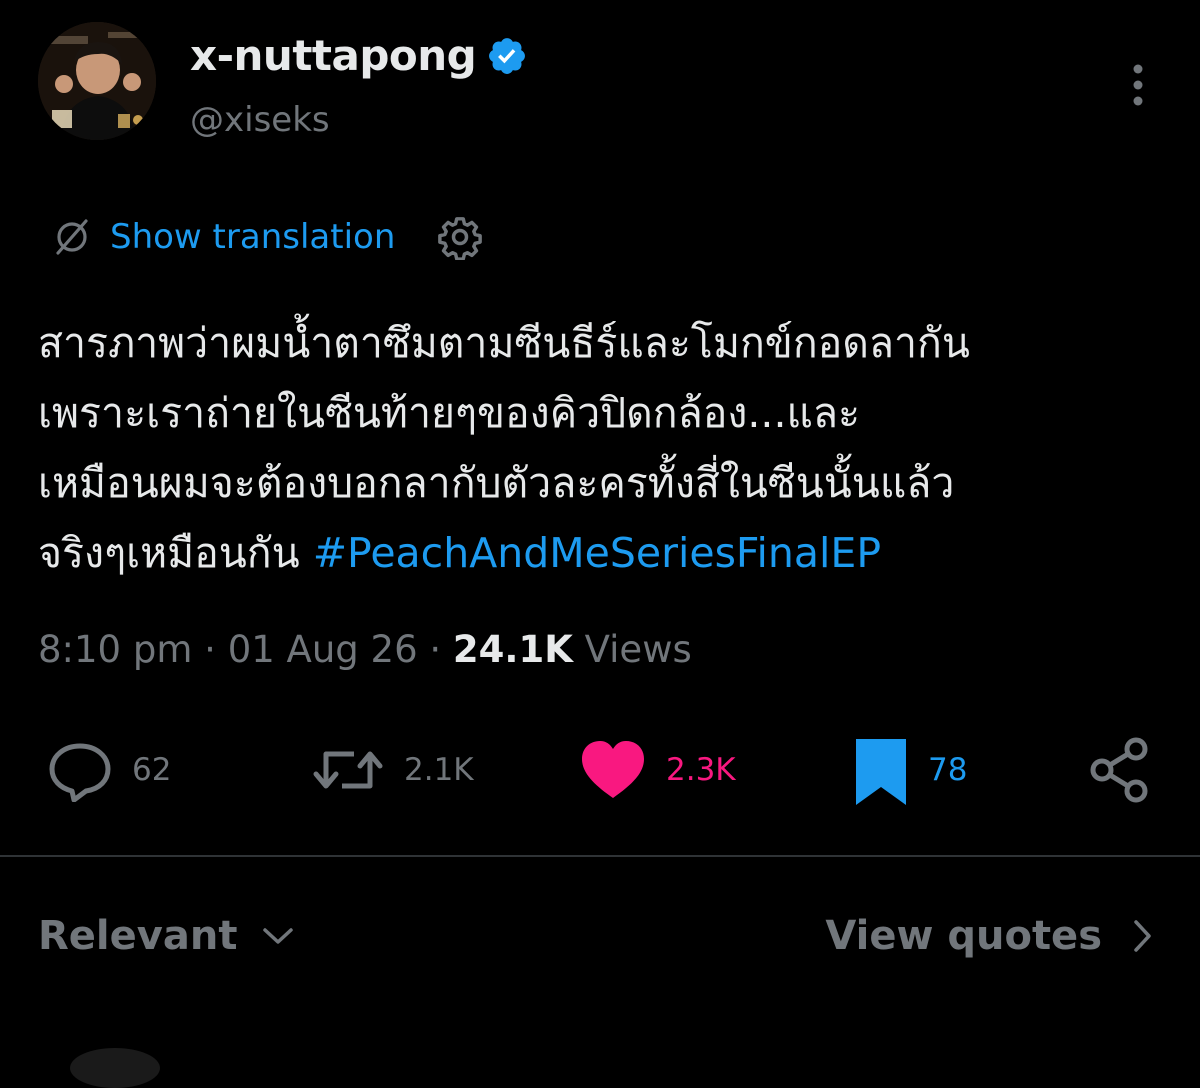 Image resolution: width=1200 pixels, height=1088 pixels. I want to click on reply-button: 62, so click(108, 770).